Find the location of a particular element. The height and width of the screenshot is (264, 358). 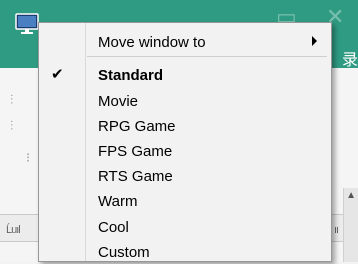

menu-item-label: RPG Game is located at coordinates (137, 126).